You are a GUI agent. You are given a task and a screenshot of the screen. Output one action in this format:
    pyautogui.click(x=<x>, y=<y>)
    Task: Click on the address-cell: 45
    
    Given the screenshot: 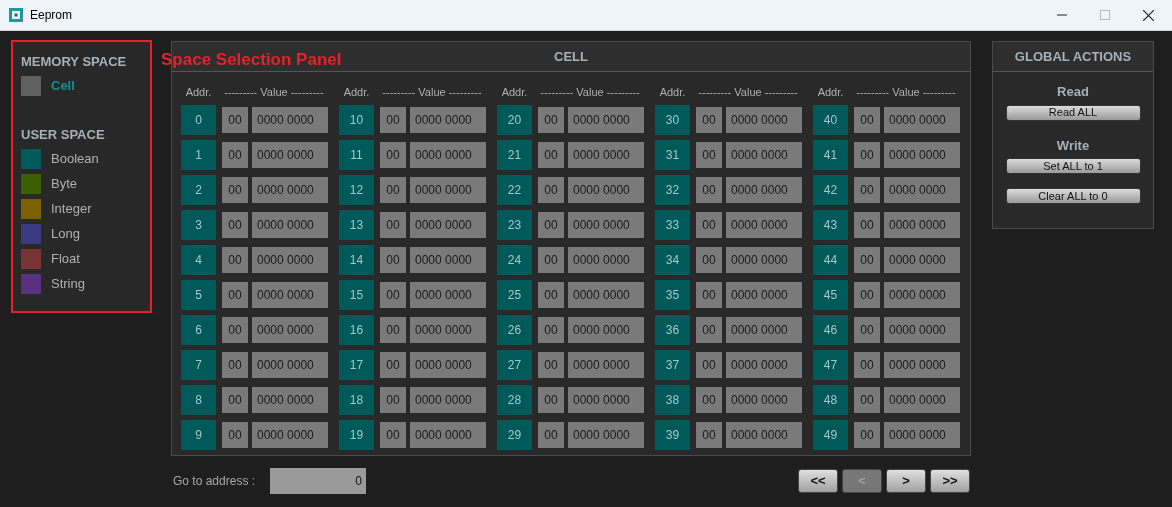 What is the action you would take?
    pyautogui.click(x=830, y=294)
    